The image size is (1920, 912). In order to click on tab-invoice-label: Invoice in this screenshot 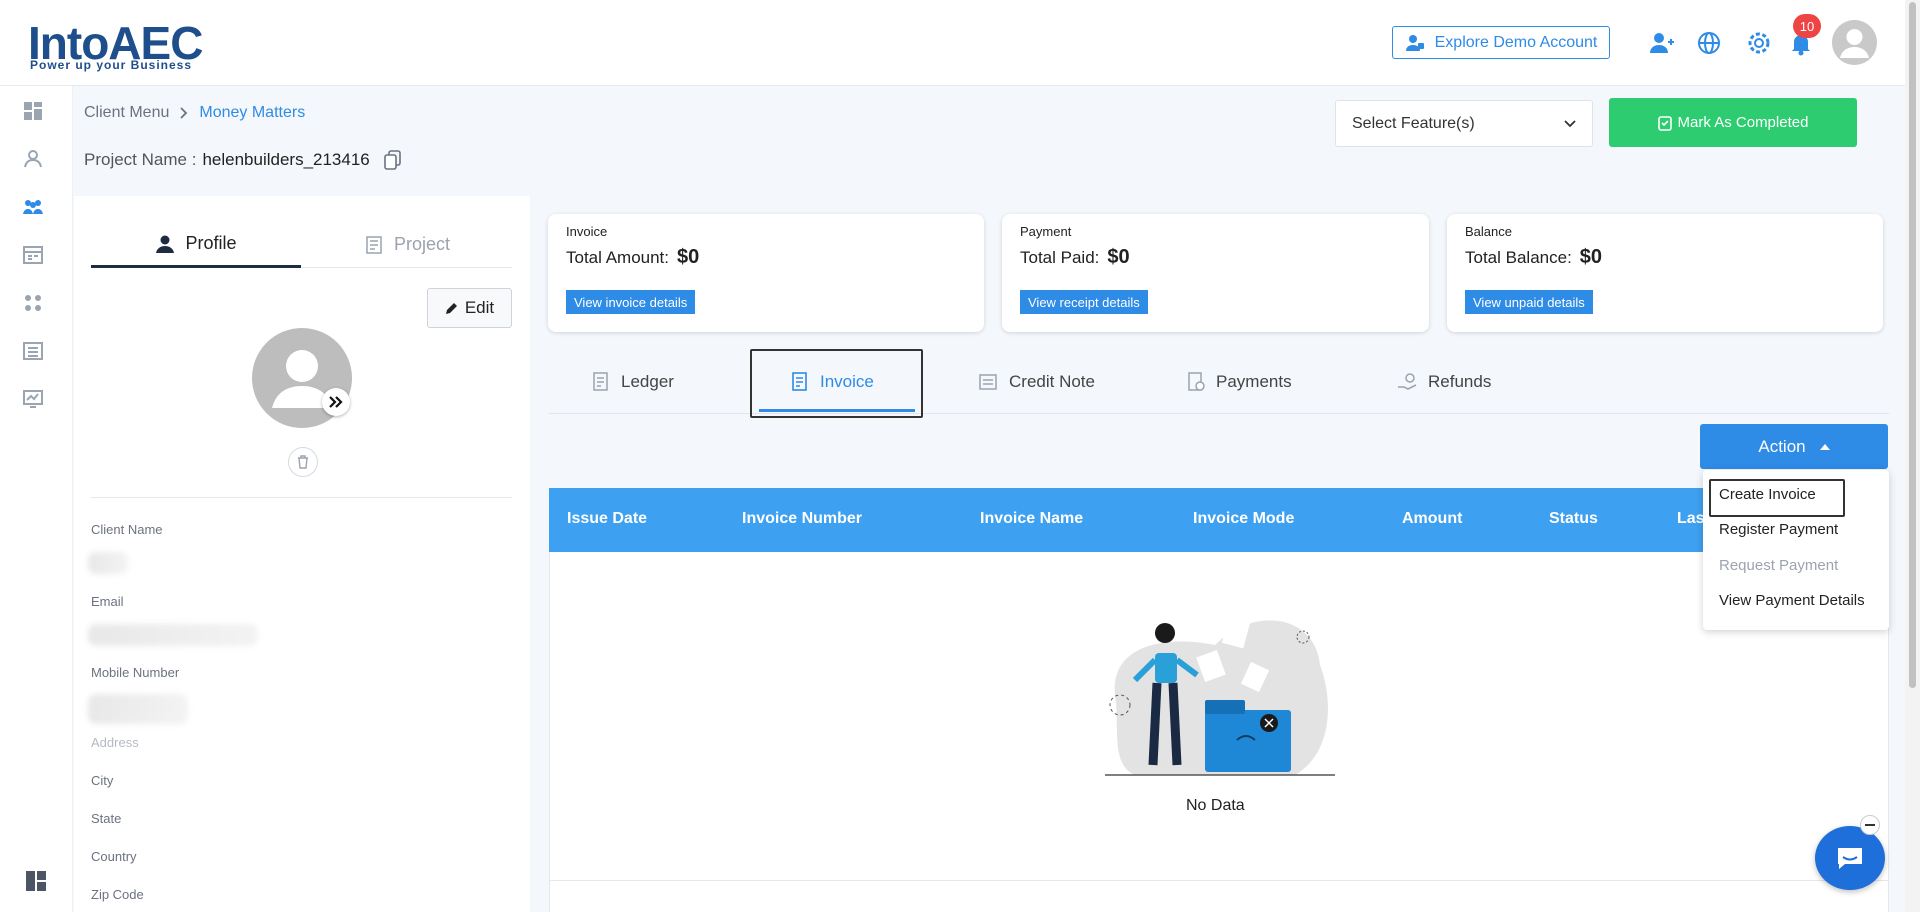, I will do `click(847, 381)`.